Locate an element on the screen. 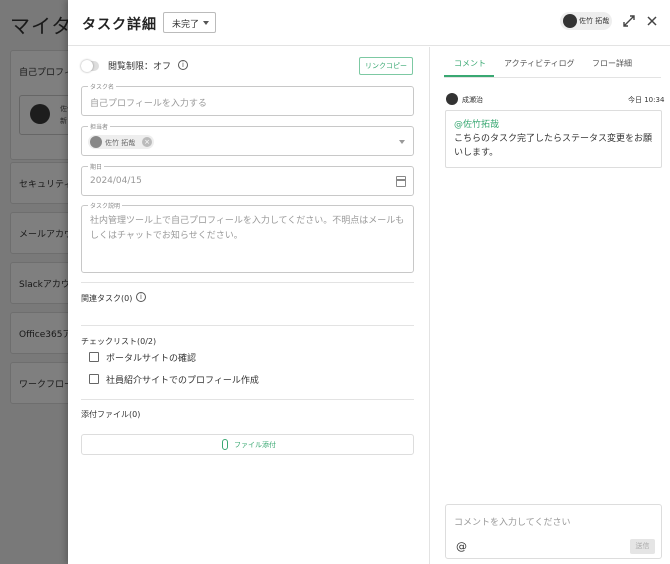  tab-activity-log: アクティビティログ is located at coordinates (539, 63).